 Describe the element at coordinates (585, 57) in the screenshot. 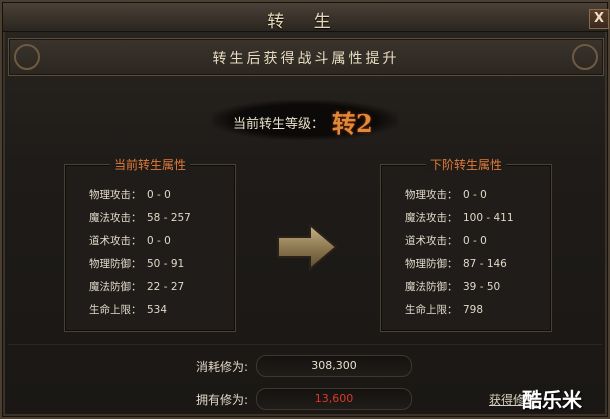

I see `ornament-right-icon` at that location.